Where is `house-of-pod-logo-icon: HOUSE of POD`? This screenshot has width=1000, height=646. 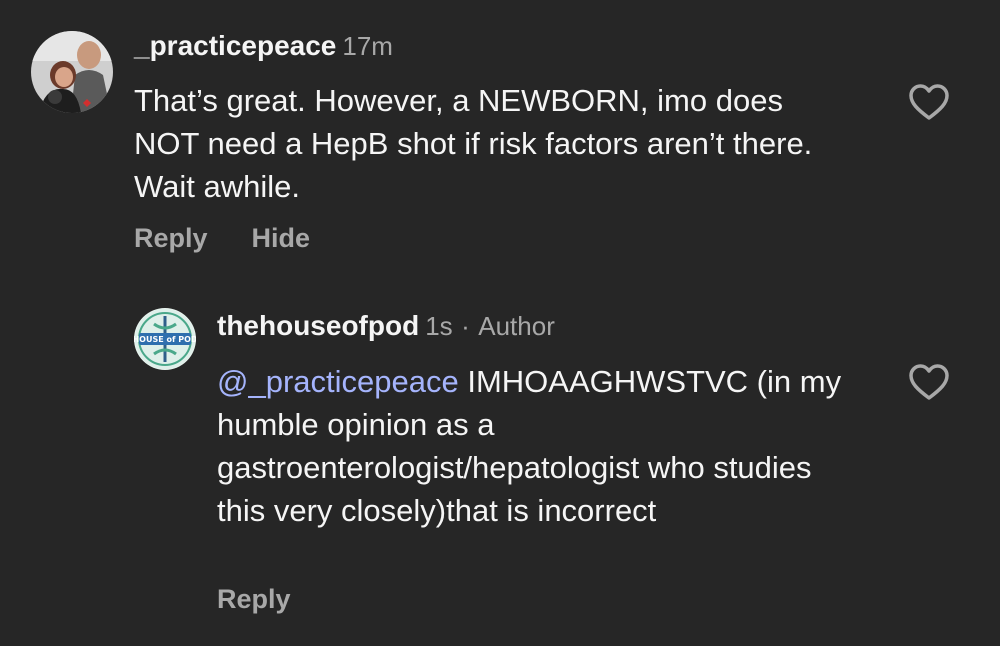 house-of-pod-logo-icon: HOUSE of POD is located at coordinates (165, 339).